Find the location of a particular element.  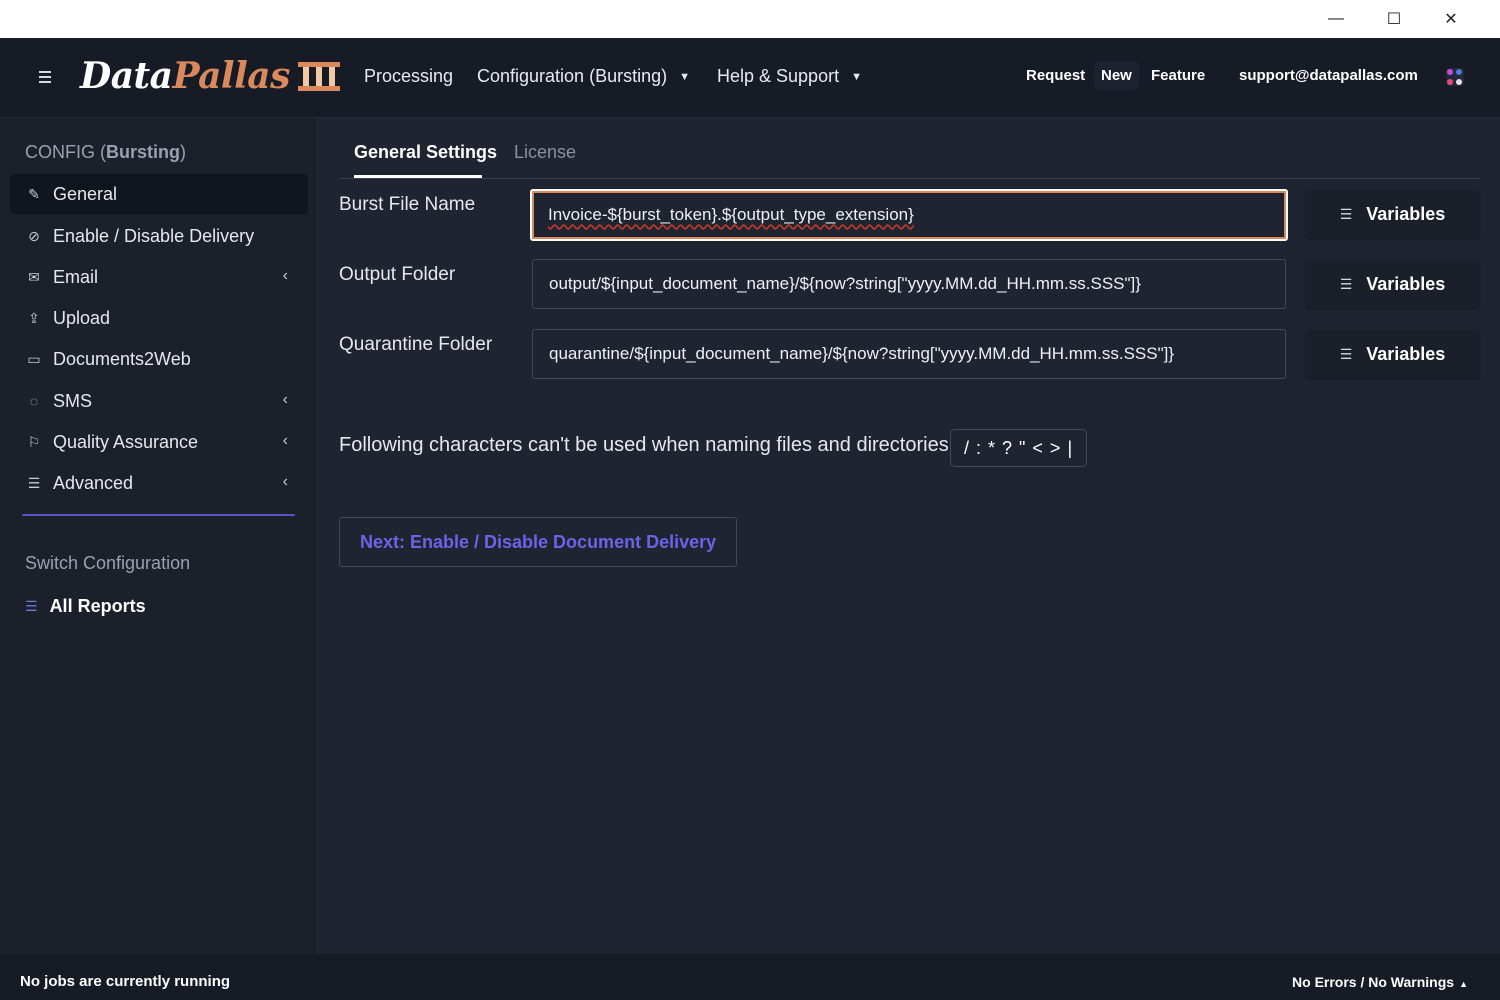

app-logo: Data Pallas is located at coordinates (210, 76).